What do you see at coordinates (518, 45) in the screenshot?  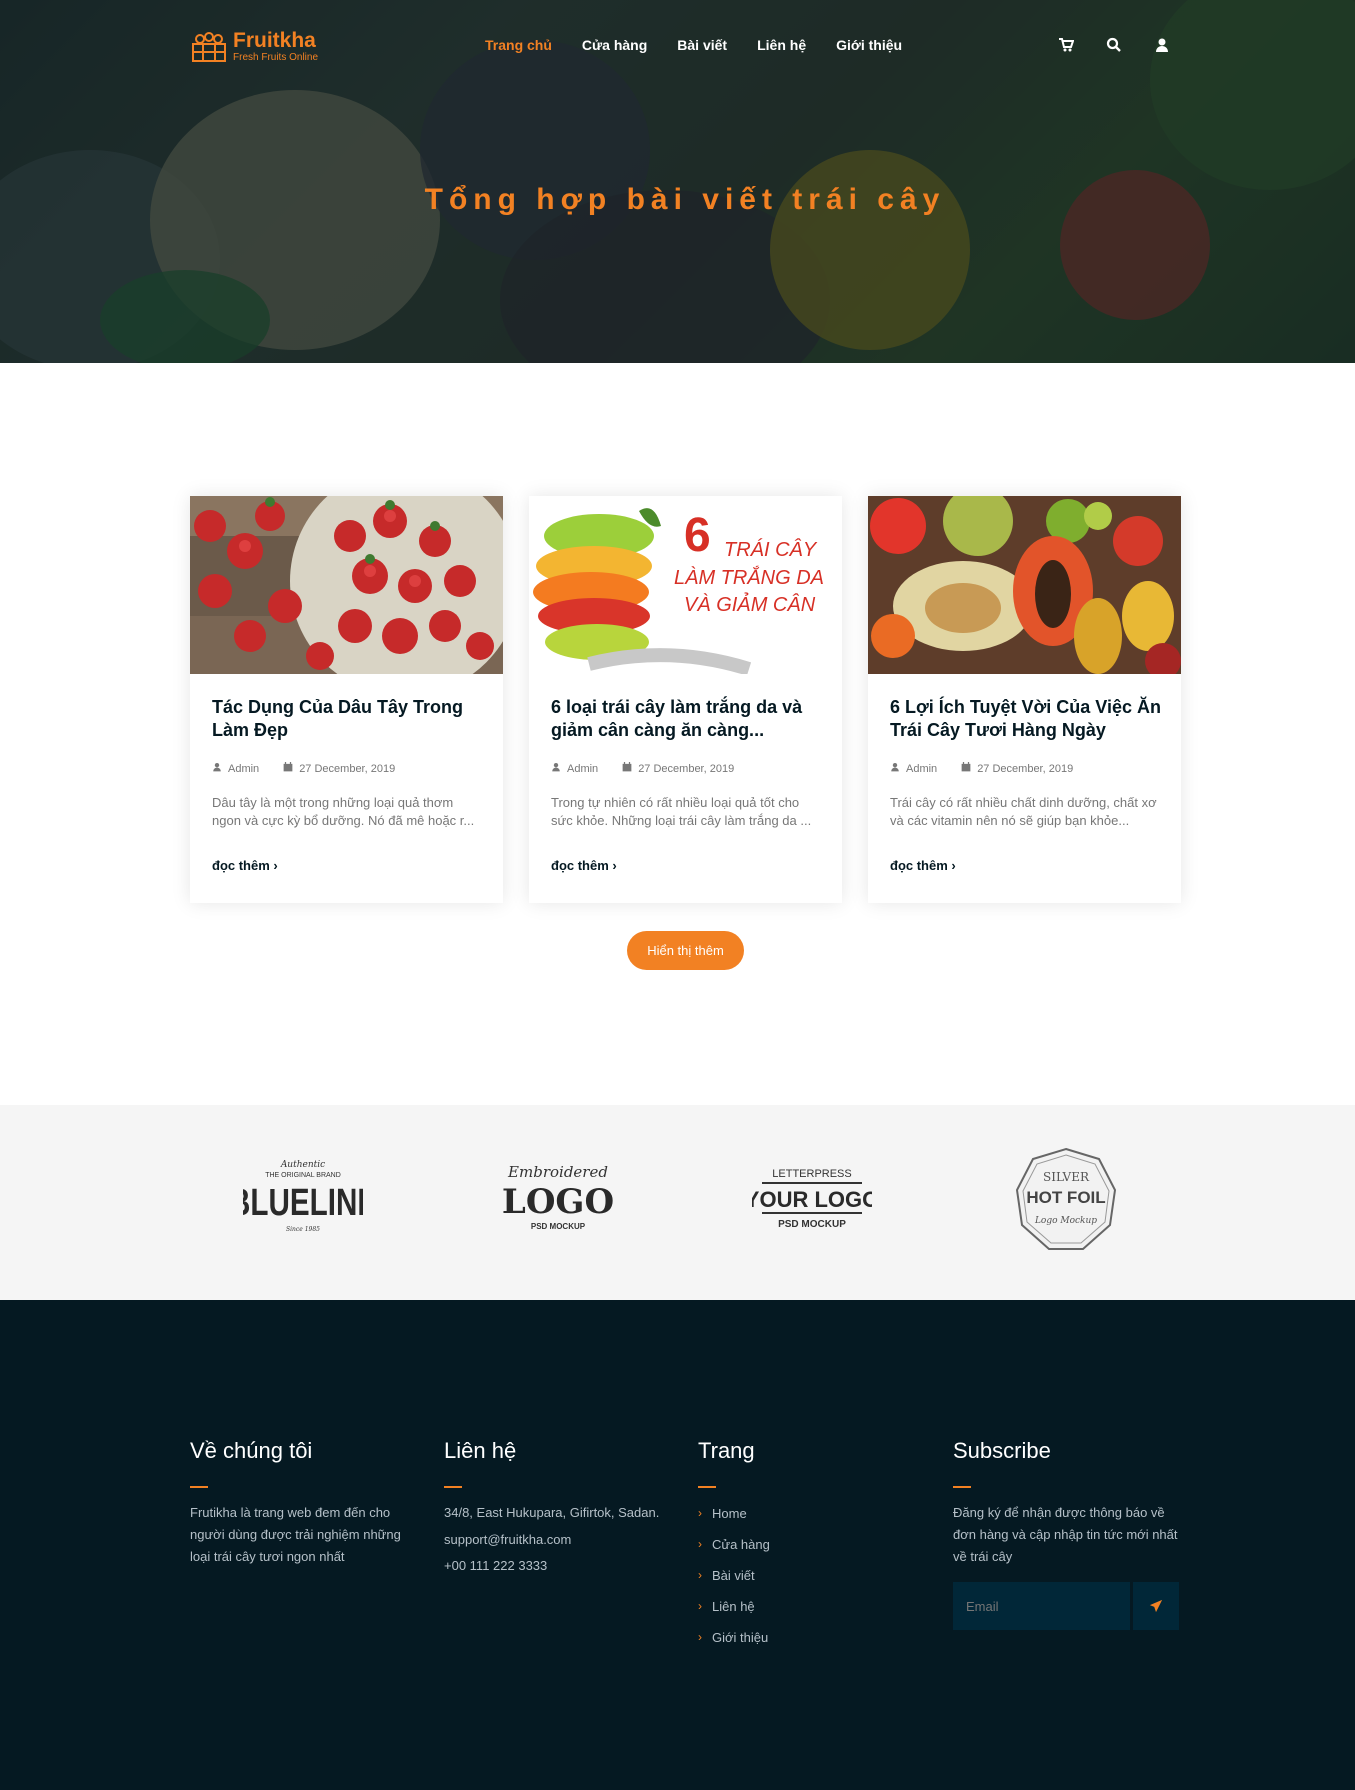 I see `nav-item-home: Trang chủ` at bounding box center [518, 45].